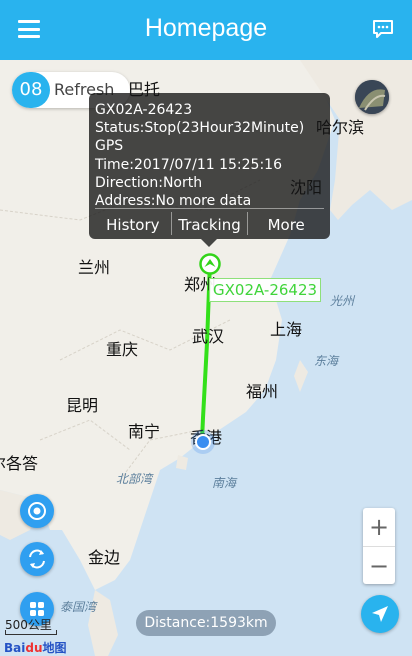 The width and height of the screenshot is (412, 656). I want to click on target-button, so click(37, 511).